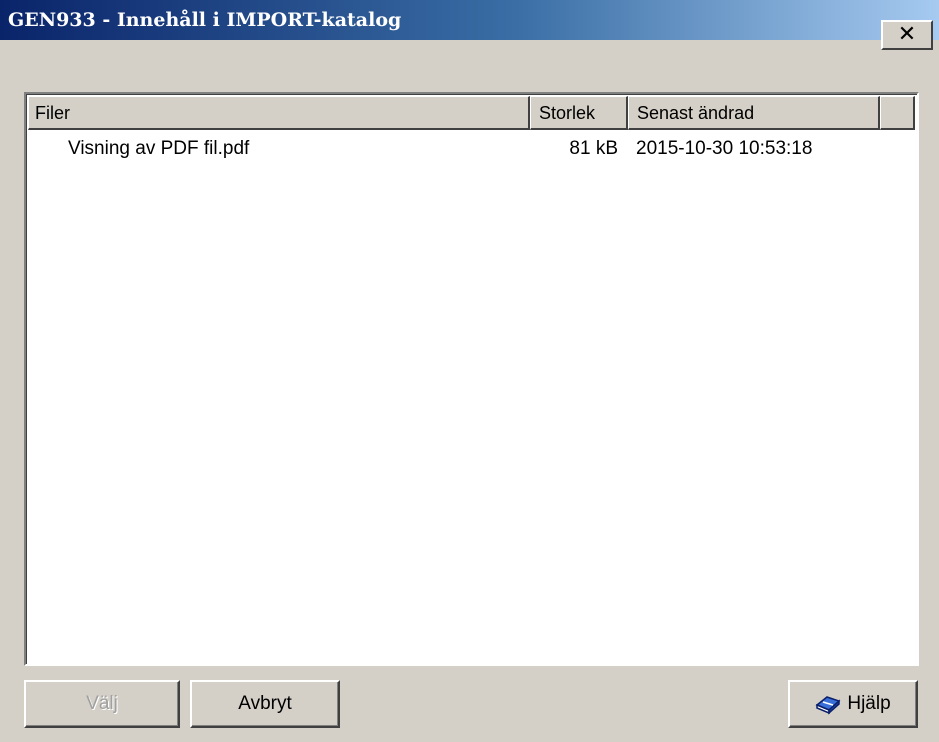 The width and height of the screenshot is (939, 742). What do you see at coordinates (724, 148) in the screenshot?
I see `file-modified: 2015-10-30 10:53:18` at bounding box center [724, 148].